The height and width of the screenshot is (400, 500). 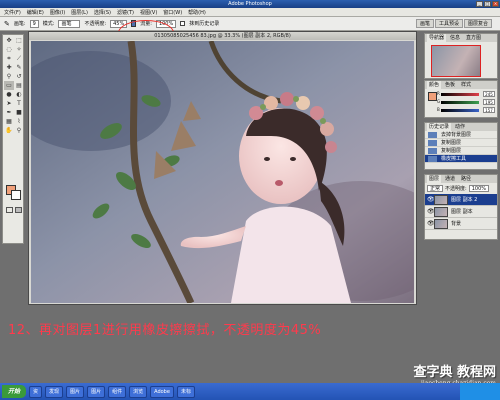 What do you see at coordinates (9, 210) in the screenshot?
I see `quick-mask-icon` at bounding box center [9, 210].